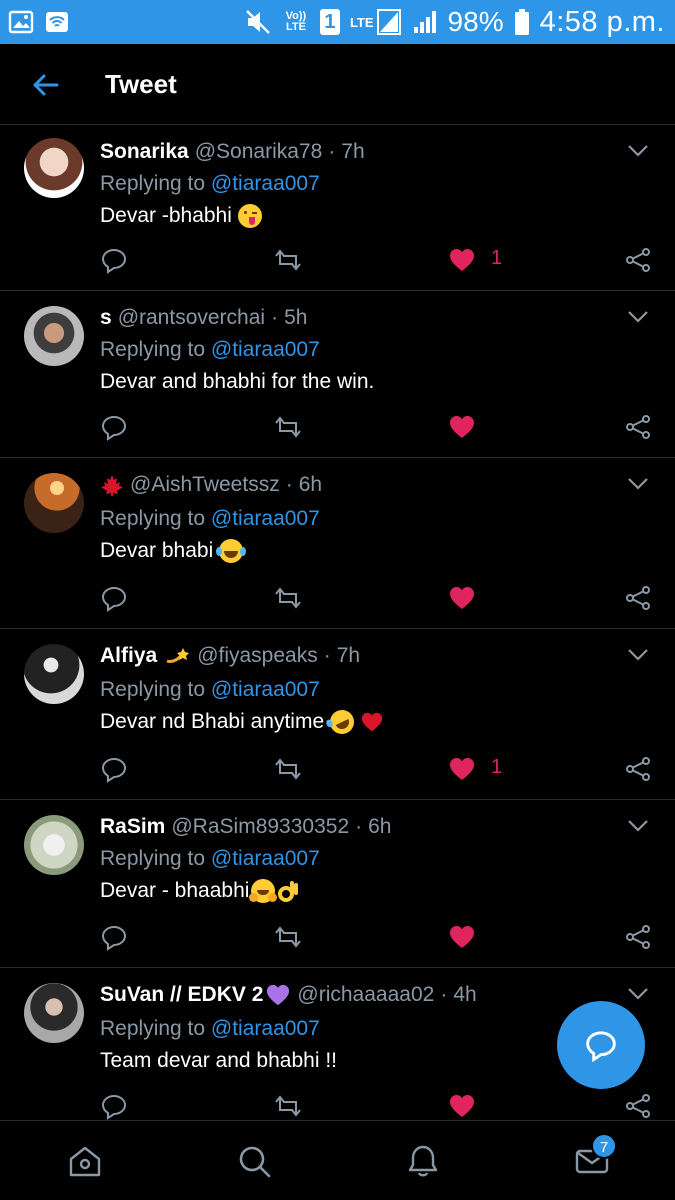 The height and width of the screenshot is (1200, 675). I want to click on reply-bubble-icon, so click(601, 1046).